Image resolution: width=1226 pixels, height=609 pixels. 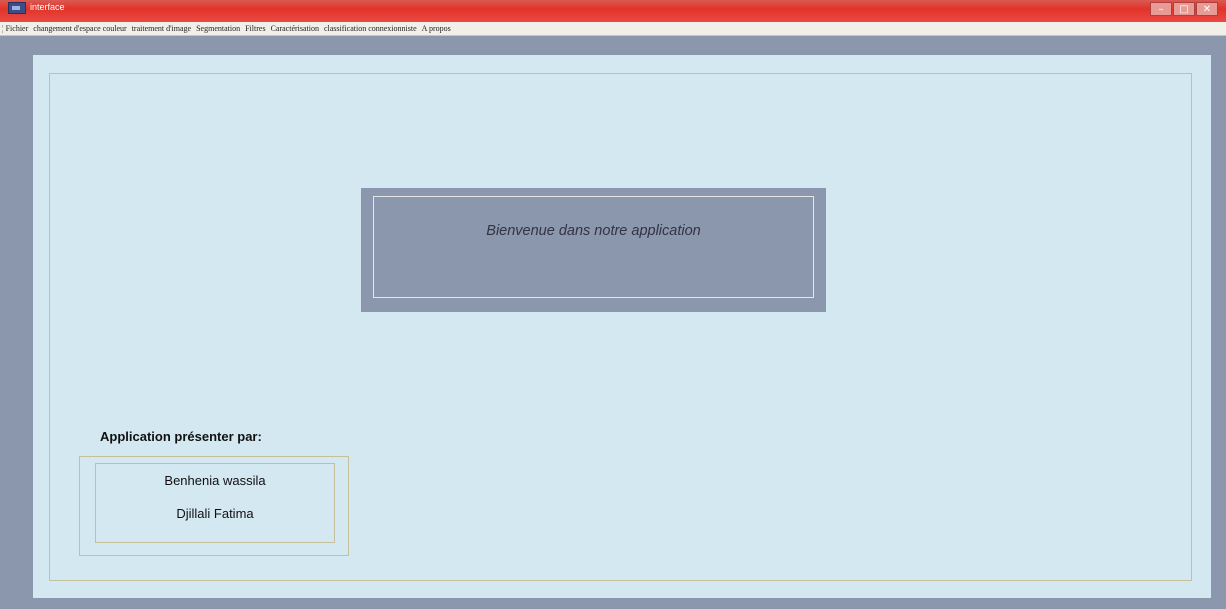 I want to click on window-controls: – □ ✕, so click(x=1183, y=9).